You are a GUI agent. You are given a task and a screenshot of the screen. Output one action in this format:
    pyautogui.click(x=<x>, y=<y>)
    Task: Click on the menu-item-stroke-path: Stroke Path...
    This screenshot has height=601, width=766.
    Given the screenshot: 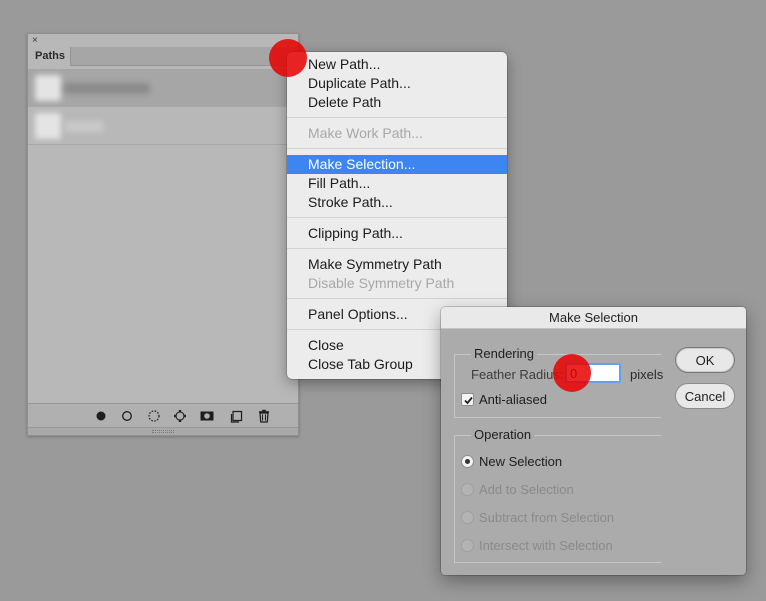 What is the action you would take?
    pyautogui.click(x=397, y=202)
    